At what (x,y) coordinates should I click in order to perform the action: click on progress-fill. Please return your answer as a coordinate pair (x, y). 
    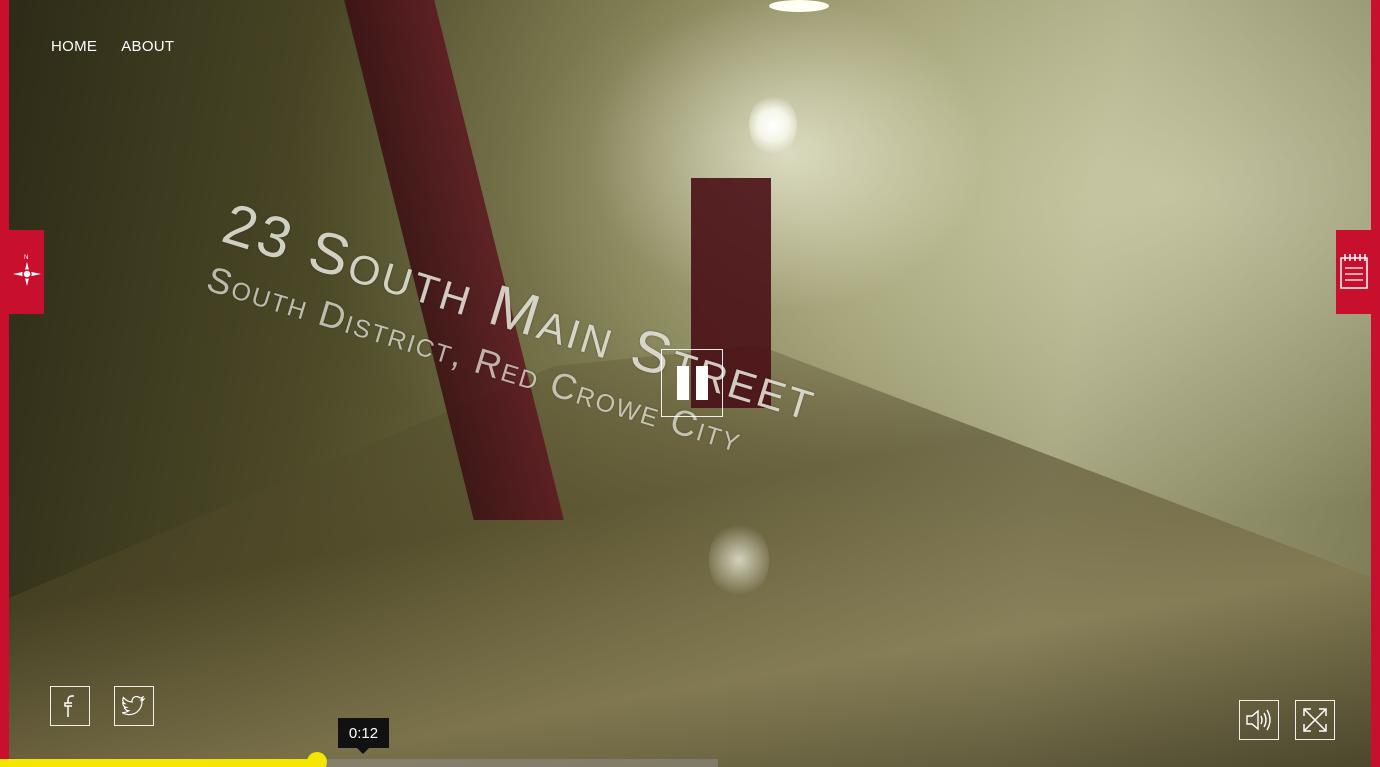
    Looking at the image, I should click on (158, 763).